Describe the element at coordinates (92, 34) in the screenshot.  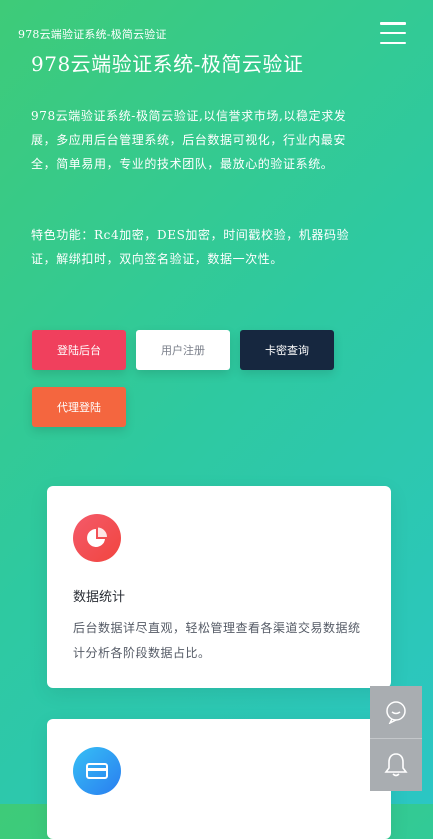
I see `header-brand: 978云端验证系统-极简云验证` at that location.